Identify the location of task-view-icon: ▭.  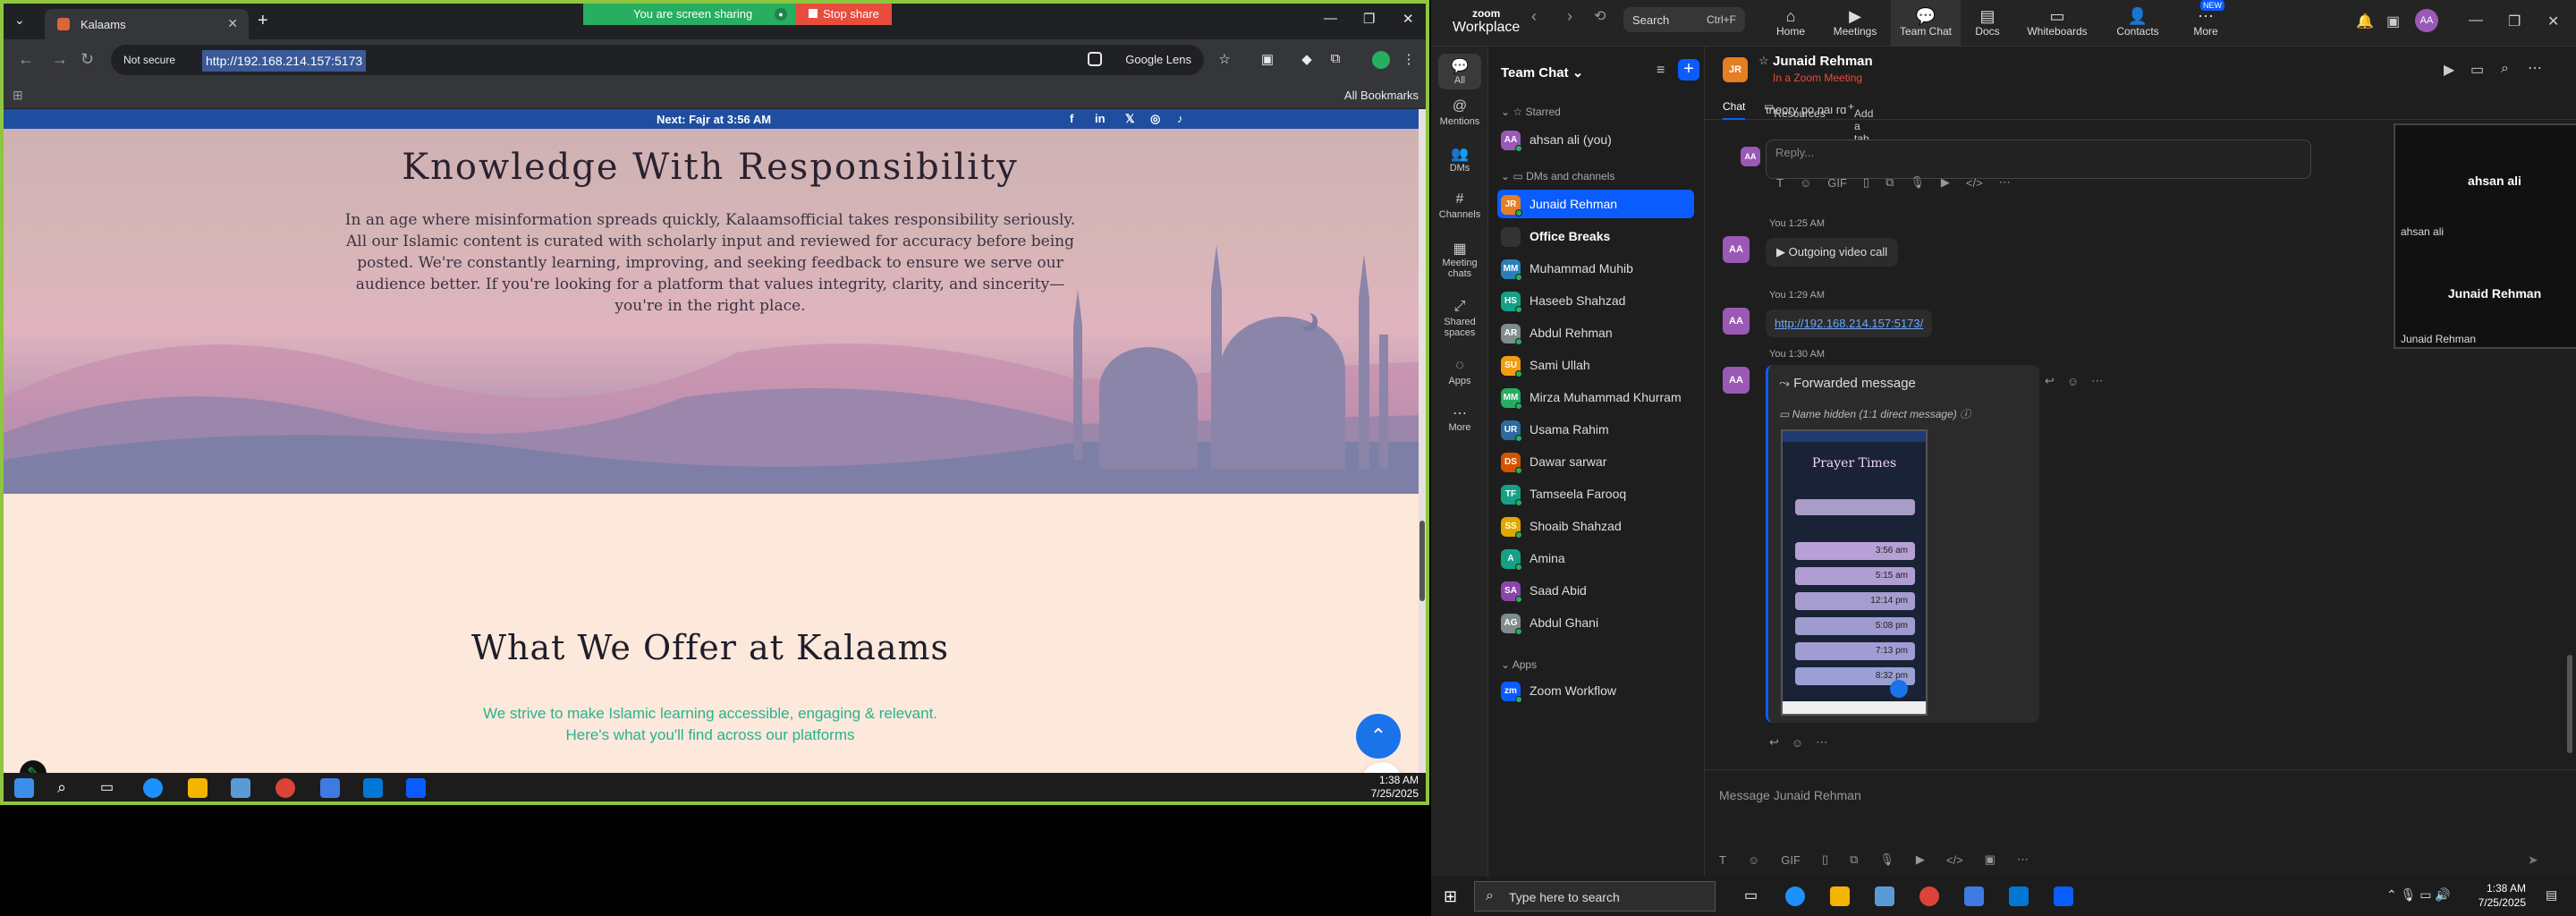
(1754, 896).